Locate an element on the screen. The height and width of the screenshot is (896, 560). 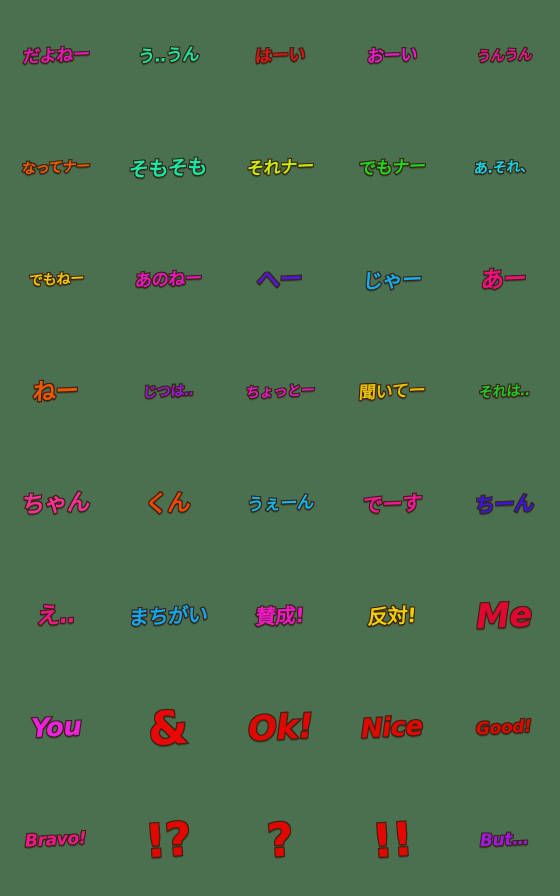
emoji-cell: それは‥ is located at coordinates (504, 392).